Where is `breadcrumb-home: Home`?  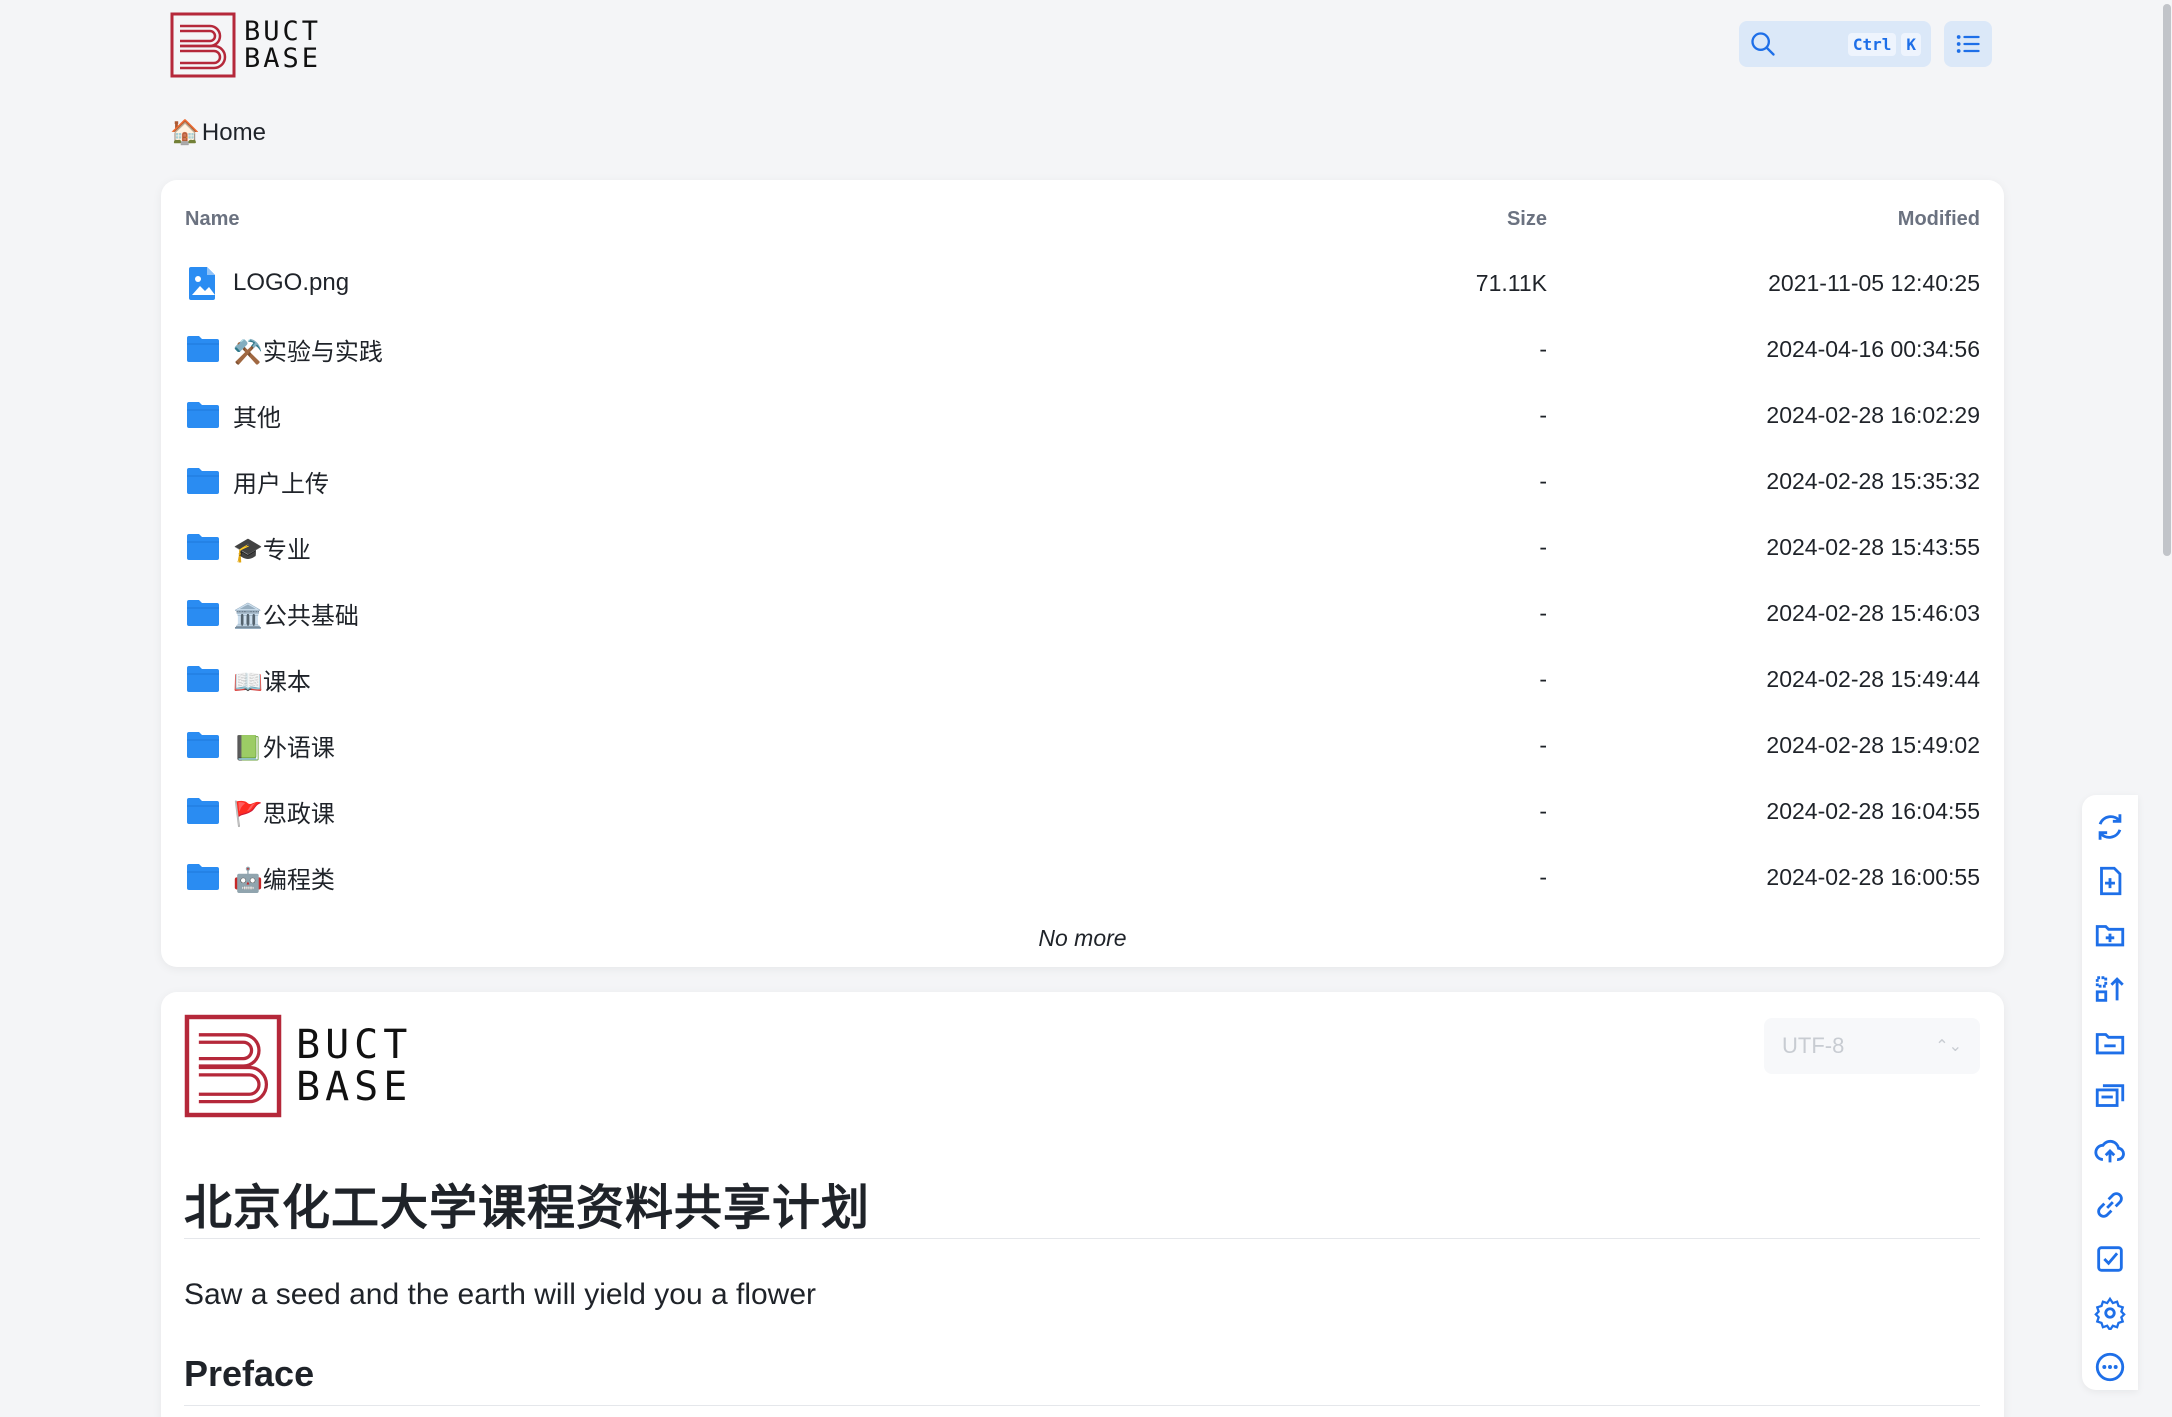 breadcrumb-home: Home is located at coordinates (234, 133).